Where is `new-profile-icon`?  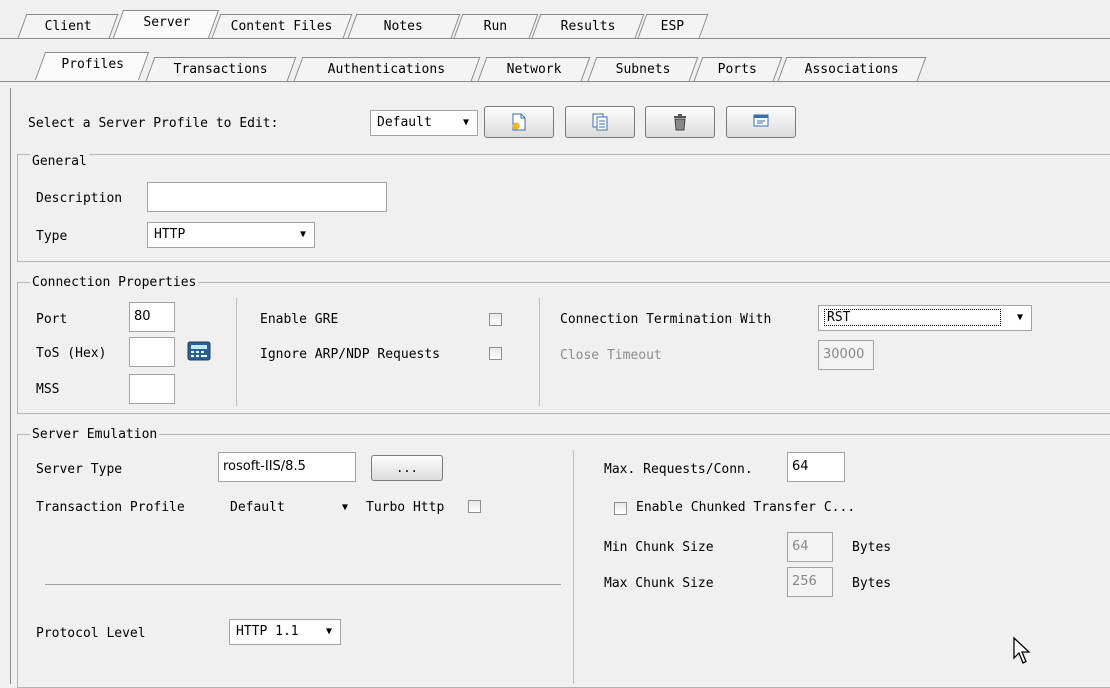 new-profile-icon is located at coordinates (519, 122).